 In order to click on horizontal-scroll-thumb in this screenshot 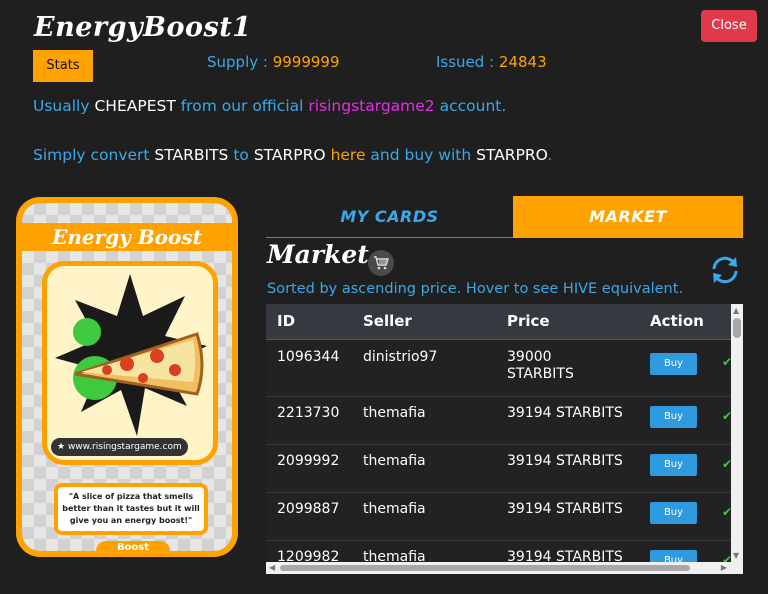, I will do `click(485, 568)`.